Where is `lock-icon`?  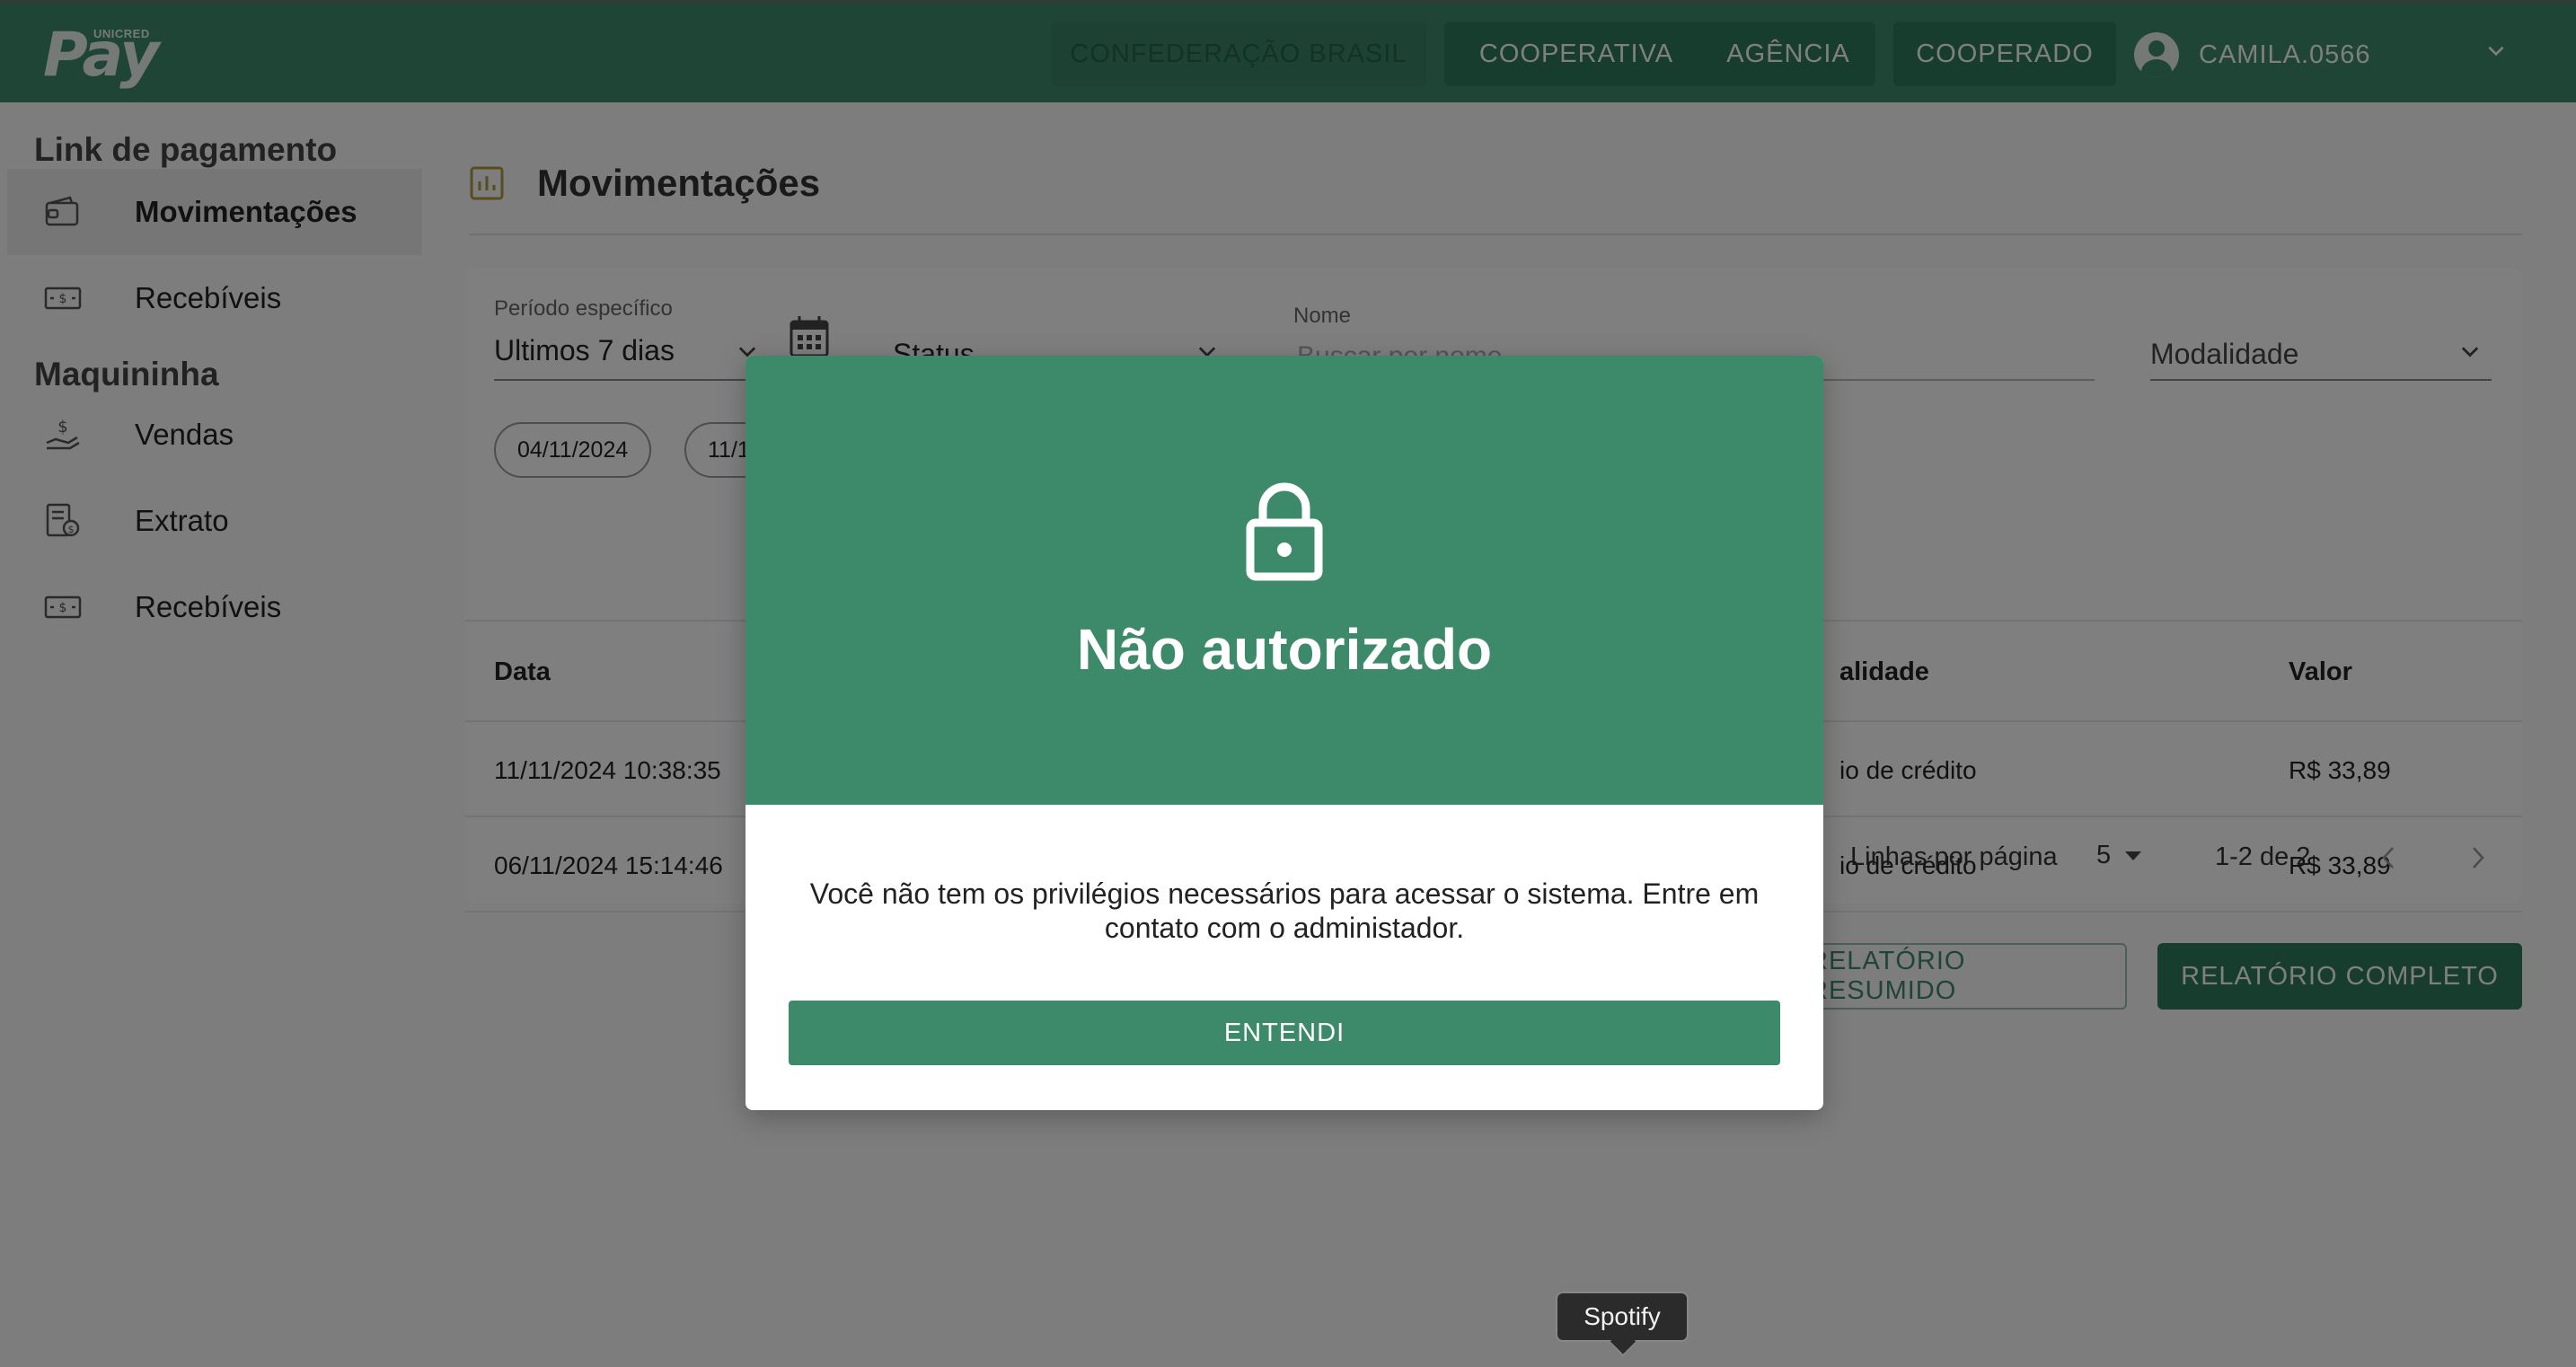 lock-icon is located at coordinates (1284, 531).